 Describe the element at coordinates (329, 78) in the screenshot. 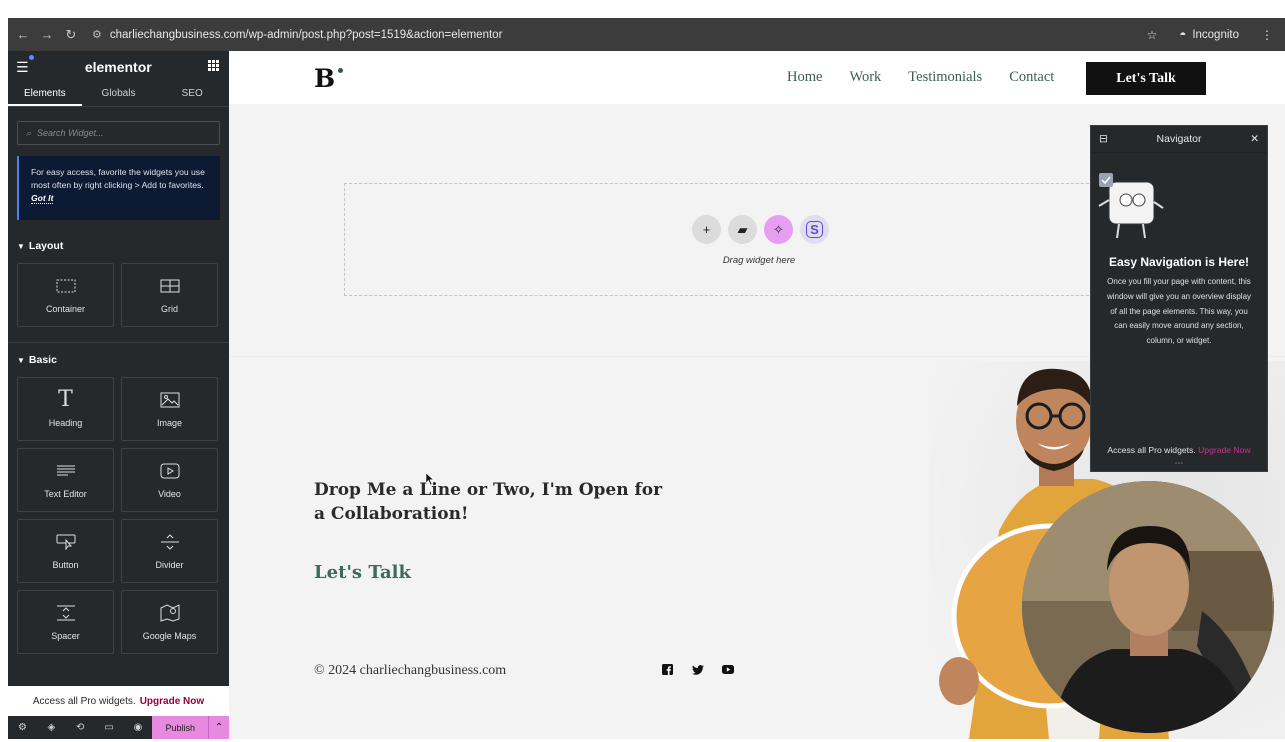

I see `site-logo: B` at that location.